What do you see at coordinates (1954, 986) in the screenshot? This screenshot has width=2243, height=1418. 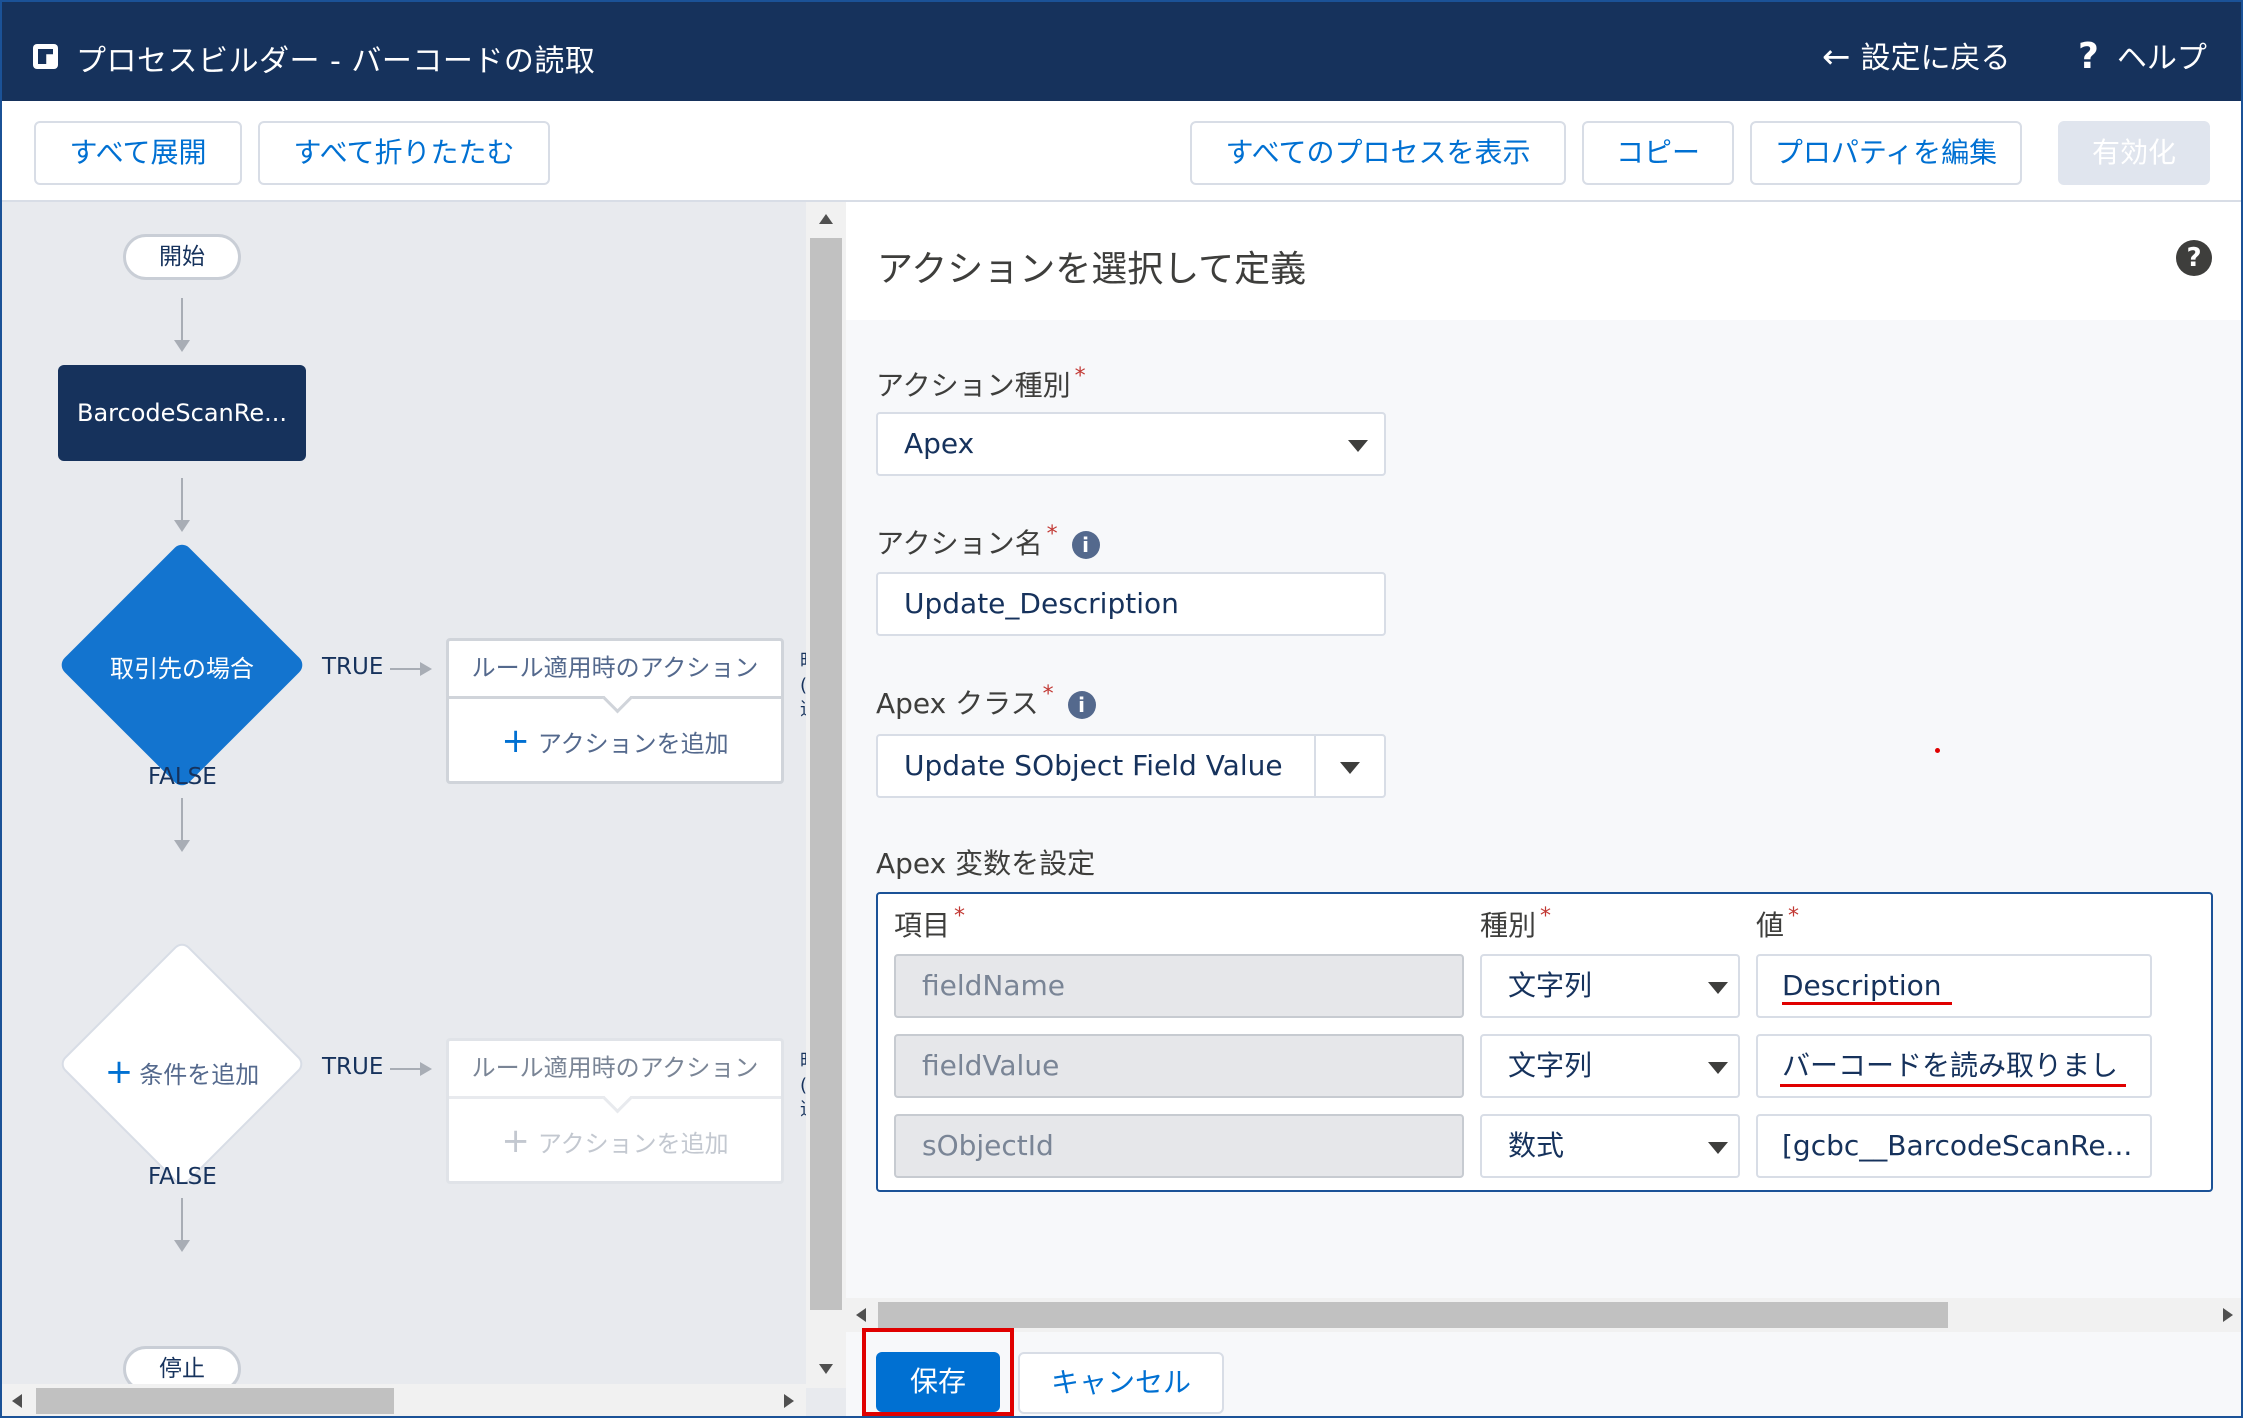 I see `apex-var-value-input: Description` at bounding box center [1954, 986].